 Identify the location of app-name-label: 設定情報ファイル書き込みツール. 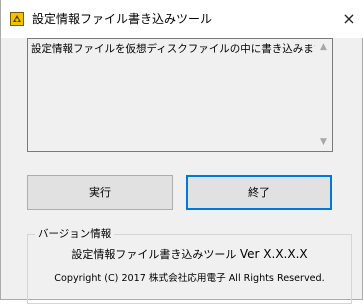
(154, 254).